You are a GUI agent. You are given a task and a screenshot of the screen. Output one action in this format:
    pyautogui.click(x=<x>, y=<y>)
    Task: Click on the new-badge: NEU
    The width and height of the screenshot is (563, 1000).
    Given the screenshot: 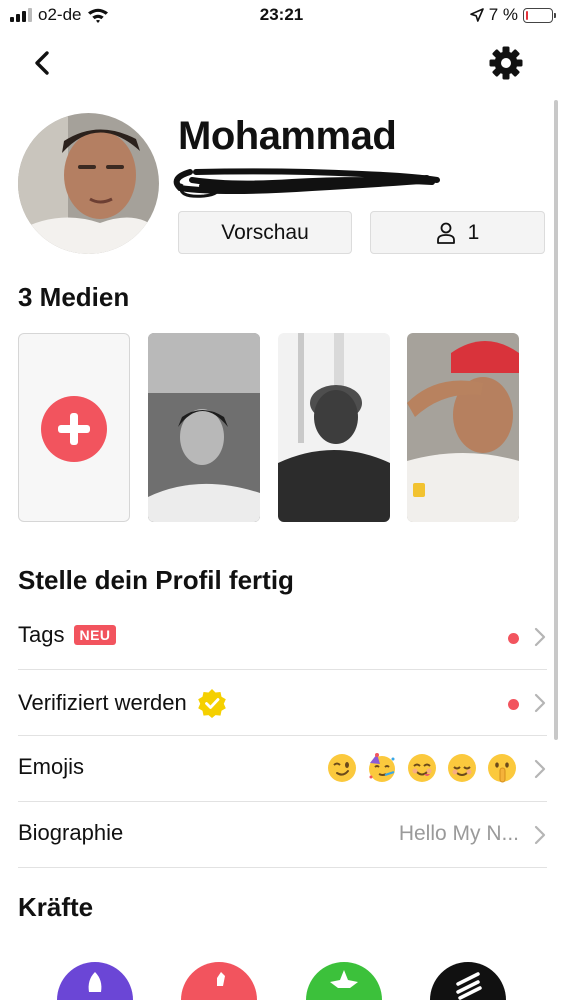 What is the action you would take?
    pyautogui.click(x=95, y=635)
    